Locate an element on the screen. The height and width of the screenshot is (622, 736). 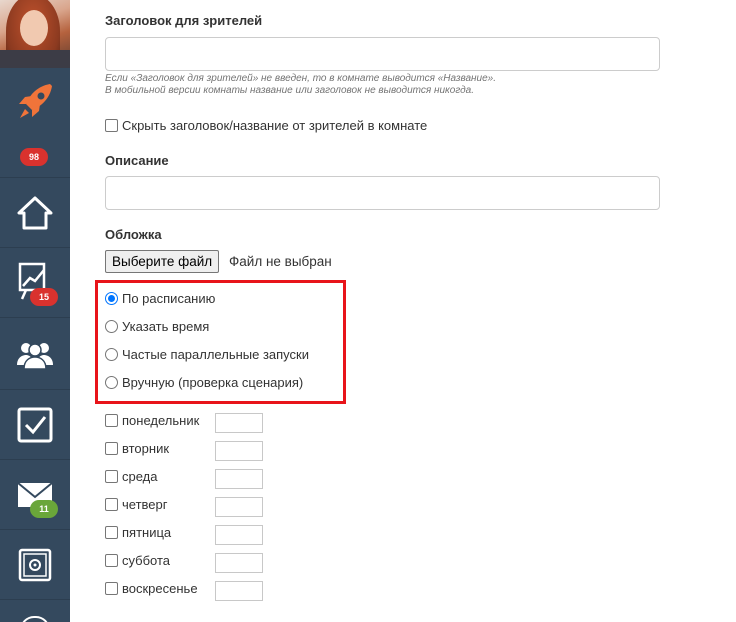
day-row: вторник is located at coordinates (137, 448).